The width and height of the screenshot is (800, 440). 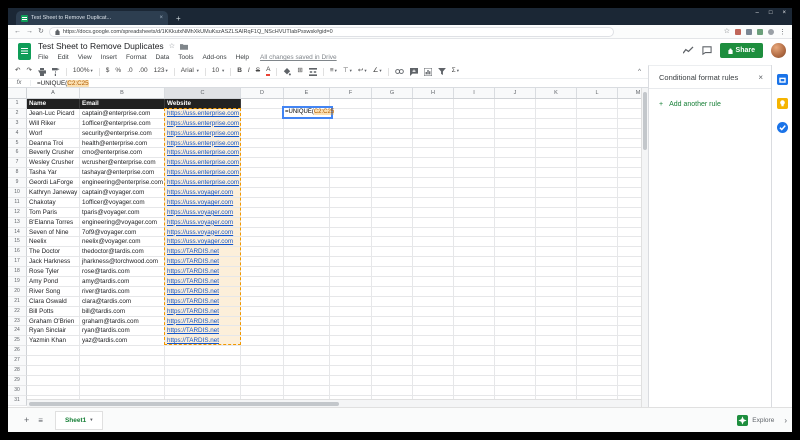 I want to click on cell-K25, so click(x=556, y=341).